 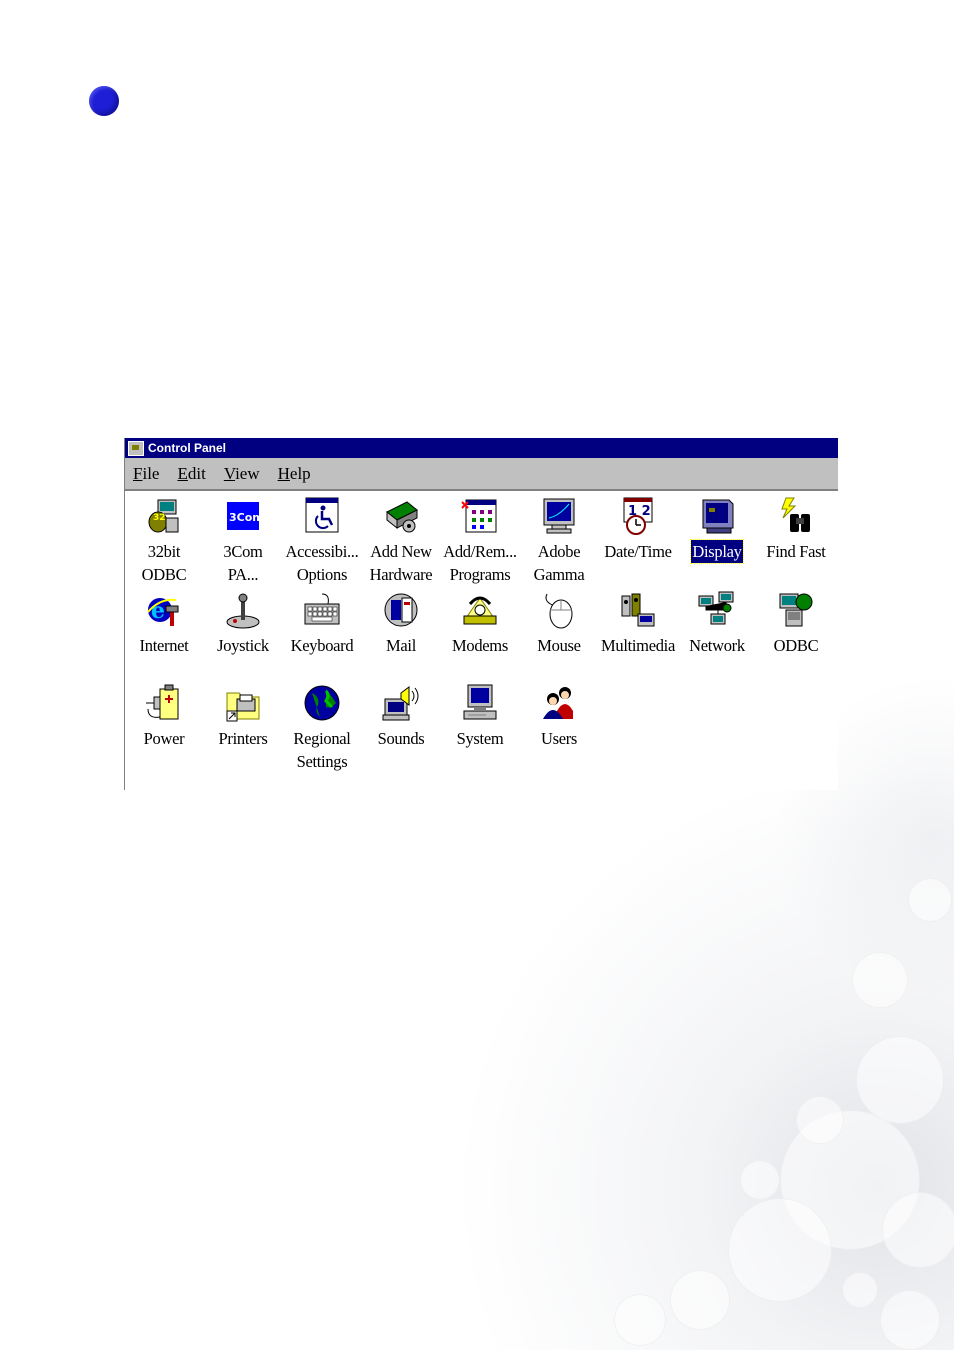 What do you see at coordinates (480, 563) in the screenshot?
I see `icon-label: Add/Rem... Programs` at bounding box center [480, 563].